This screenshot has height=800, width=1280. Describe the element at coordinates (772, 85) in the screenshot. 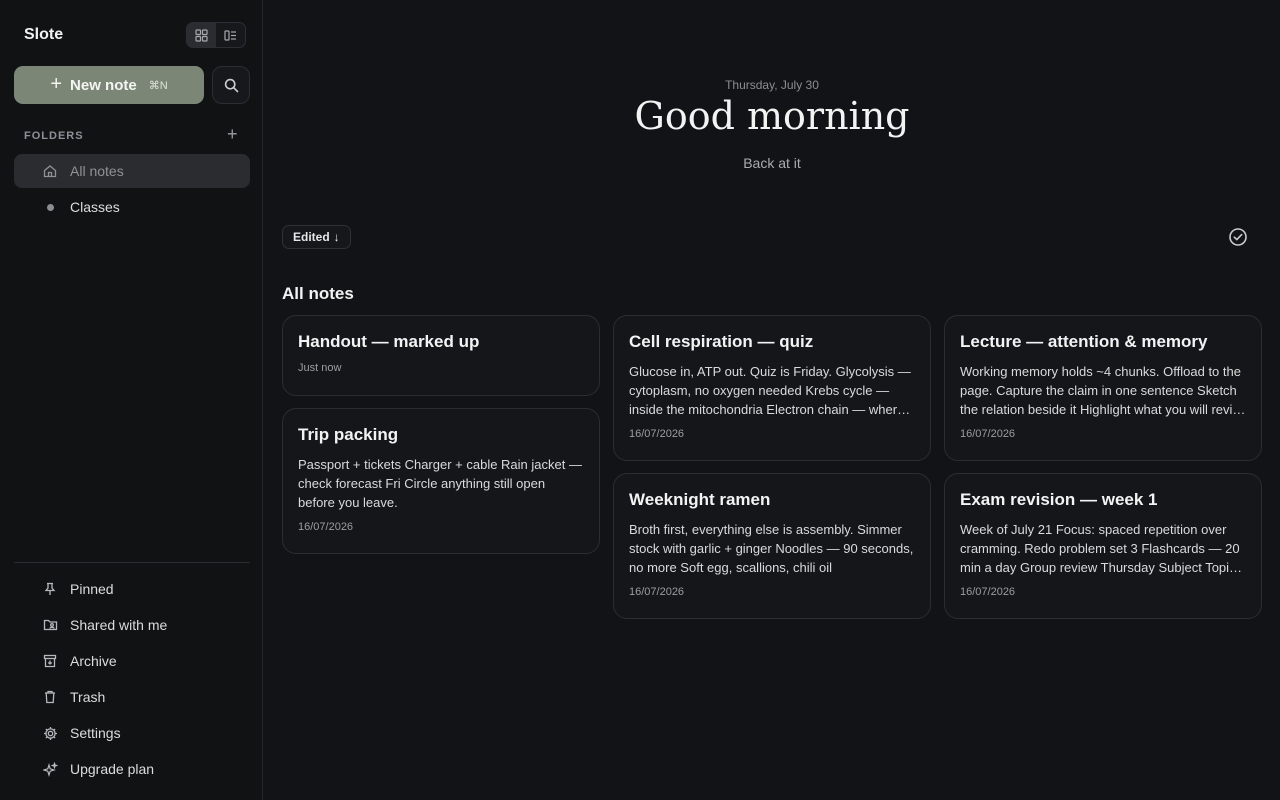

I see `current-date: Thursday, July 30` at that location.